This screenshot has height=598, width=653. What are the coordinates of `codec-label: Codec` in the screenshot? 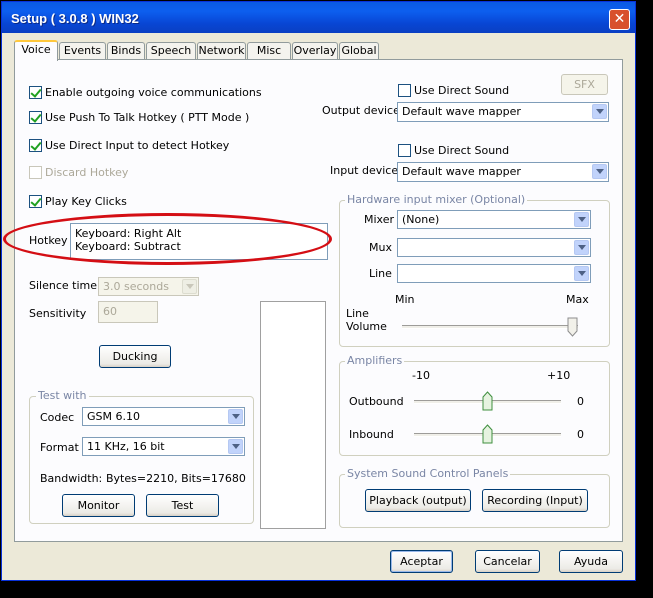 It's located at (57, 417).